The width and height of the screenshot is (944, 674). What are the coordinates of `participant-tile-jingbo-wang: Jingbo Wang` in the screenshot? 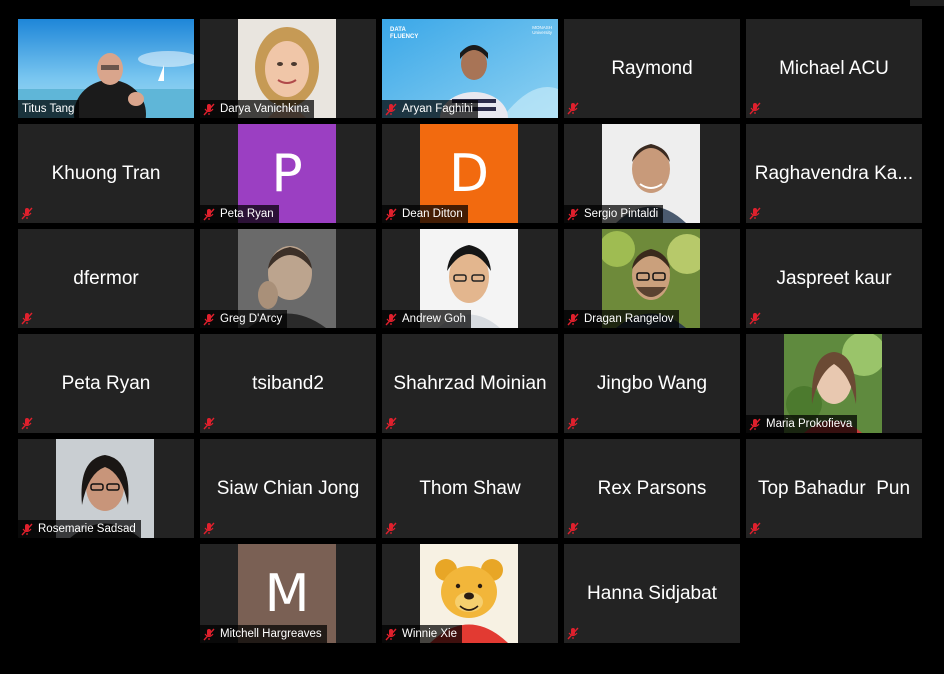 It's located at (652, 383).